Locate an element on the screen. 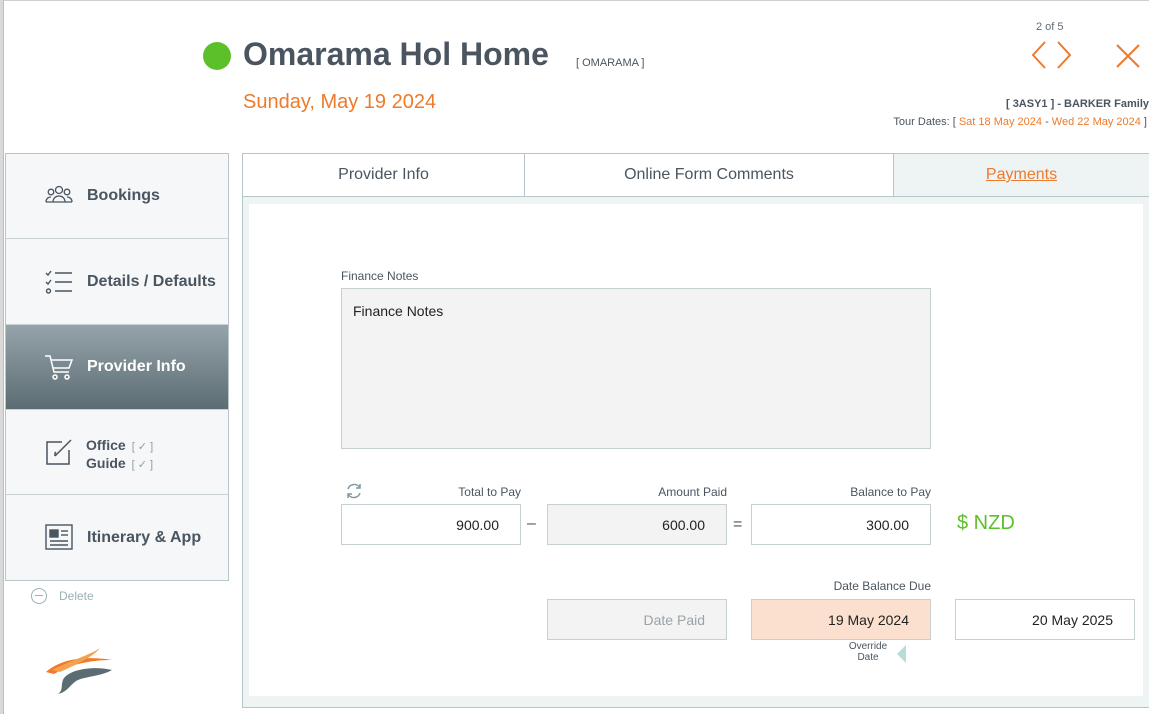  sidebar-item-itinerary-app: Itinerary & App is located at coordinates (117, 537).